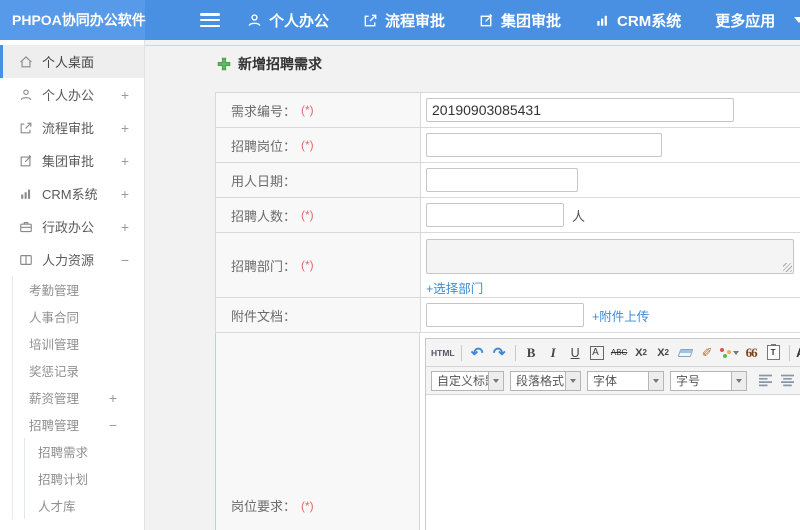  What do you see at coordinates (520, 20) in the screenshot?
I see `nav-group-approval: 集团审批` at bounding box center [520, 20].